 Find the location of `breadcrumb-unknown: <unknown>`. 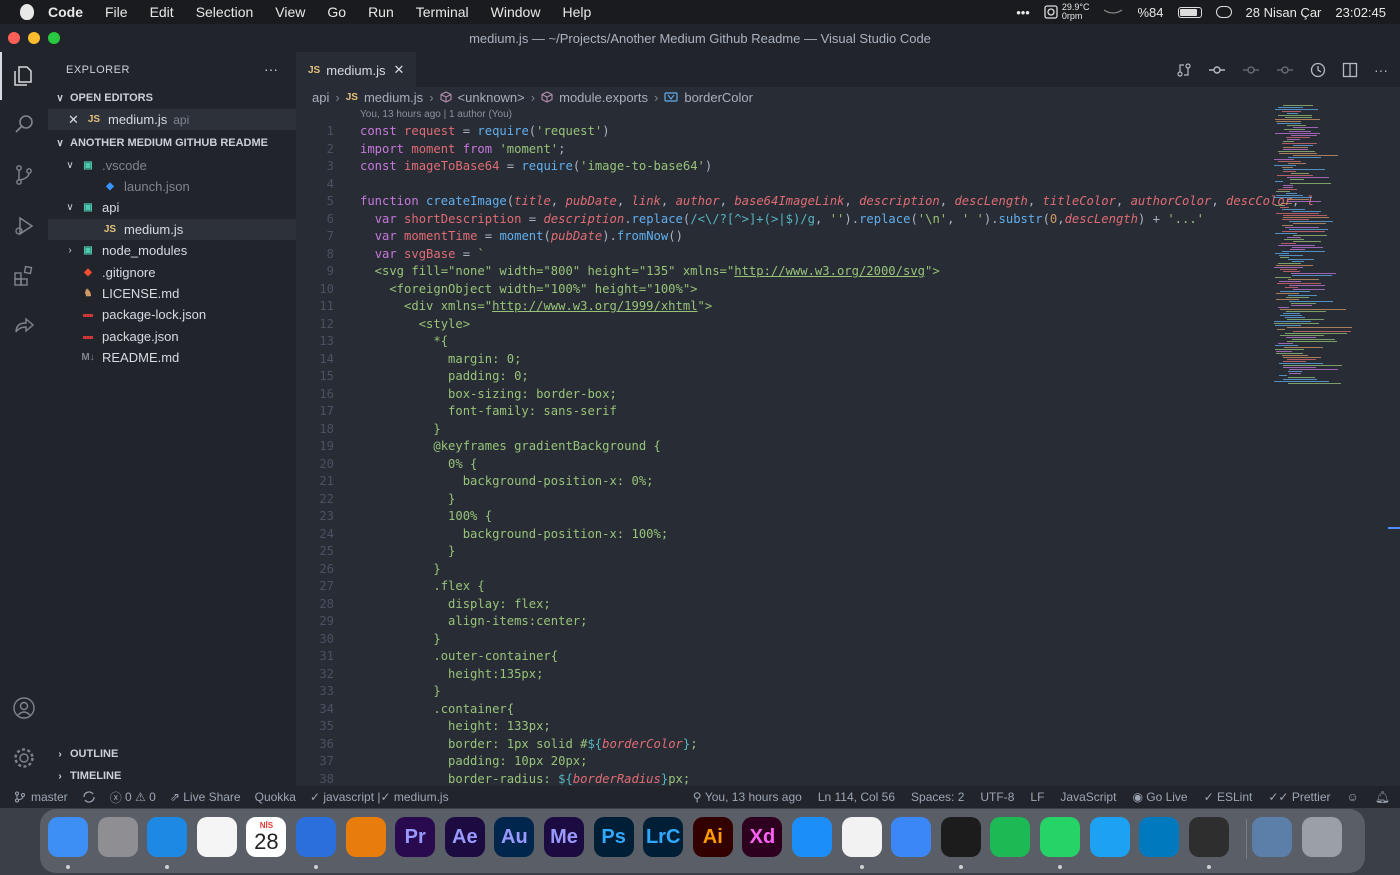

breadcrumb-unknown: <unknown> is located at coordinates (491, 97).